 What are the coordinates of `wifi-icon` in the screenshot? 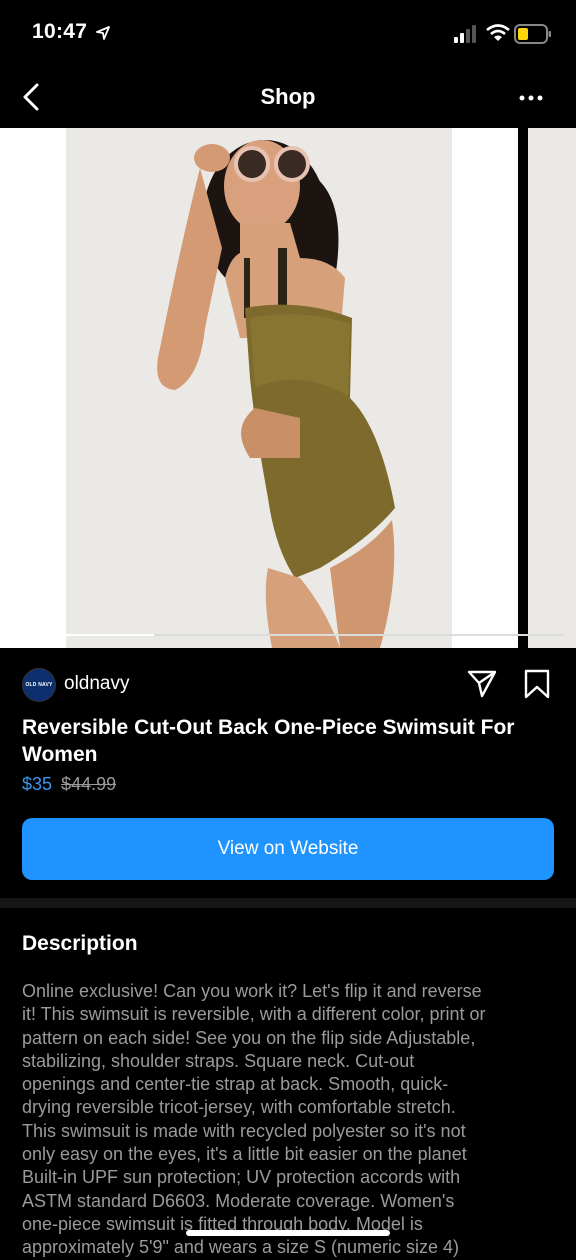 It's located at (498, 32).